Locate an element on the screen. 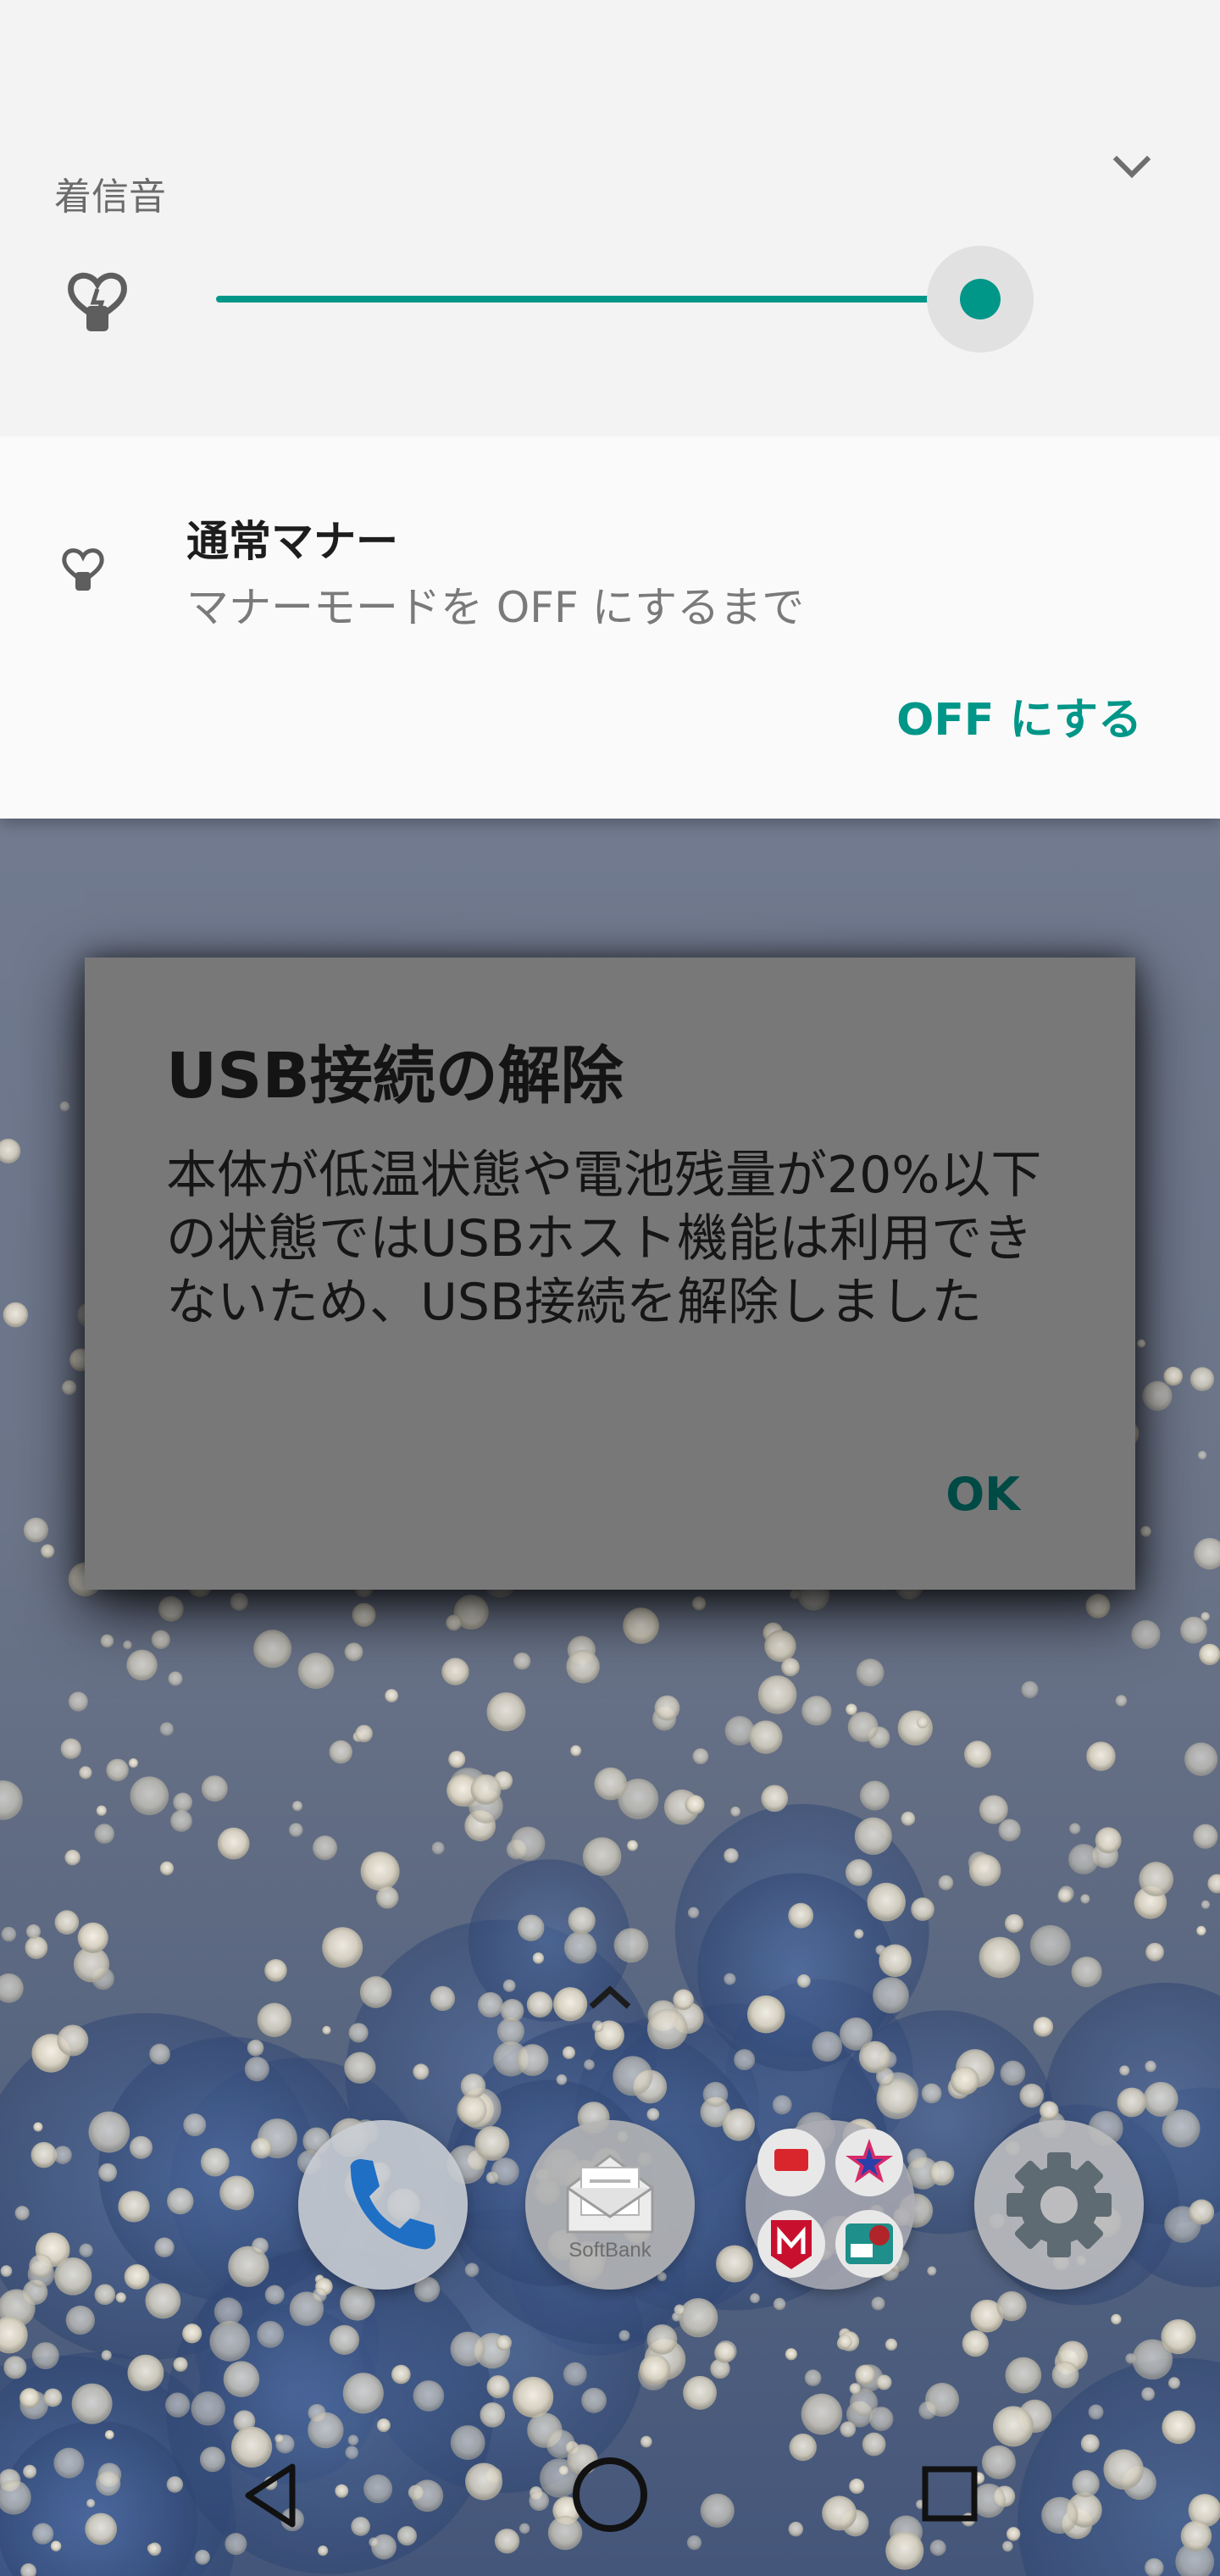 The image size is (1220, 2576). ringtone-label: 着信音 is located at coordinates (110, 197).